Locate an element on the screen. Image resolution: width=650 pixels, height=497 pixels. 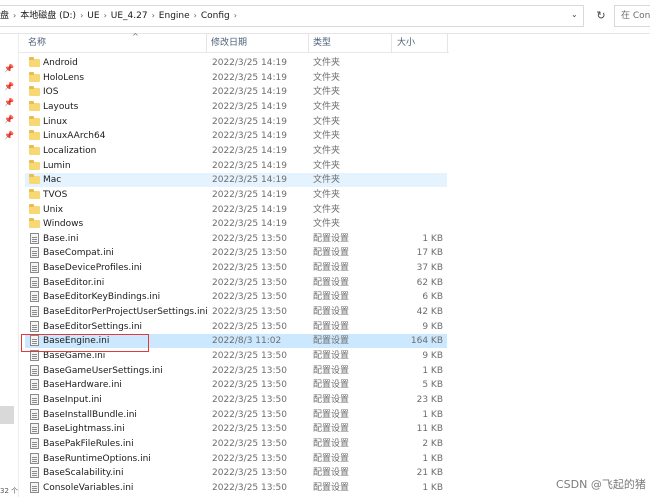
file-size: 21 KB is located at coordinates (429, 473).